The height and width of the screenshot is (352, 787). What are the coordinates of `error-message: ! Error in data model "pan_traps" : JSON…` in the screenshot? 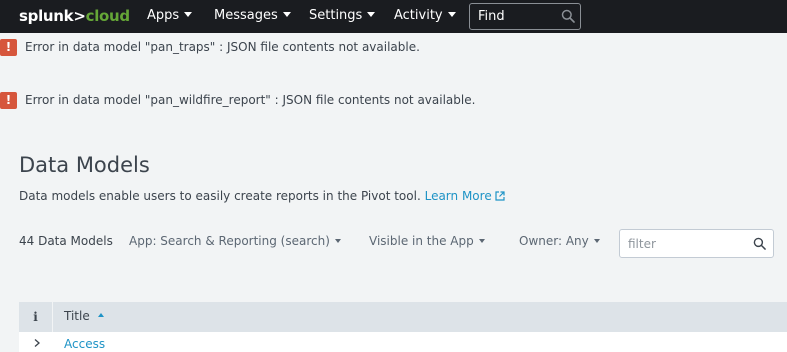 It's located at (393, 48).